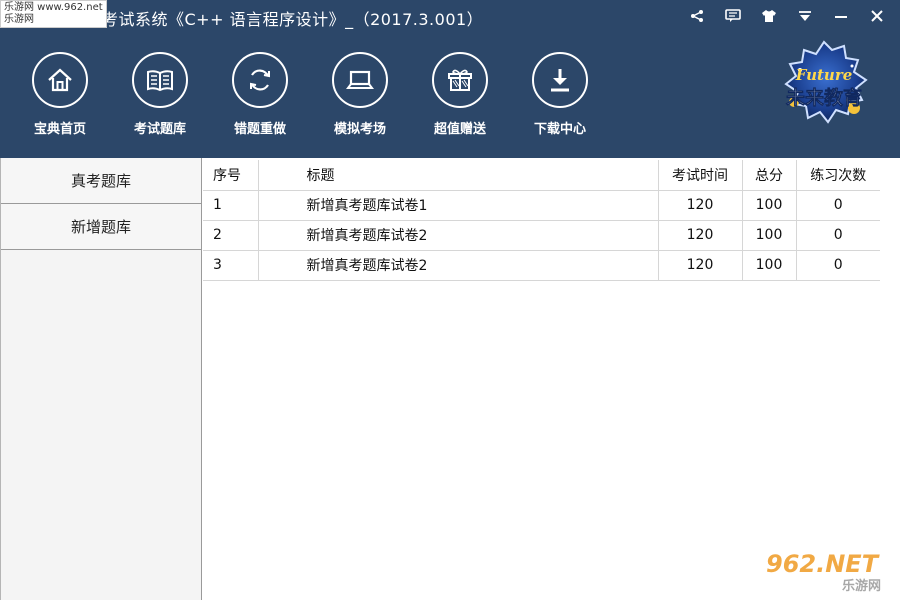  I want to click on toolbar-item-download: 下载中心, so click(560, 94).